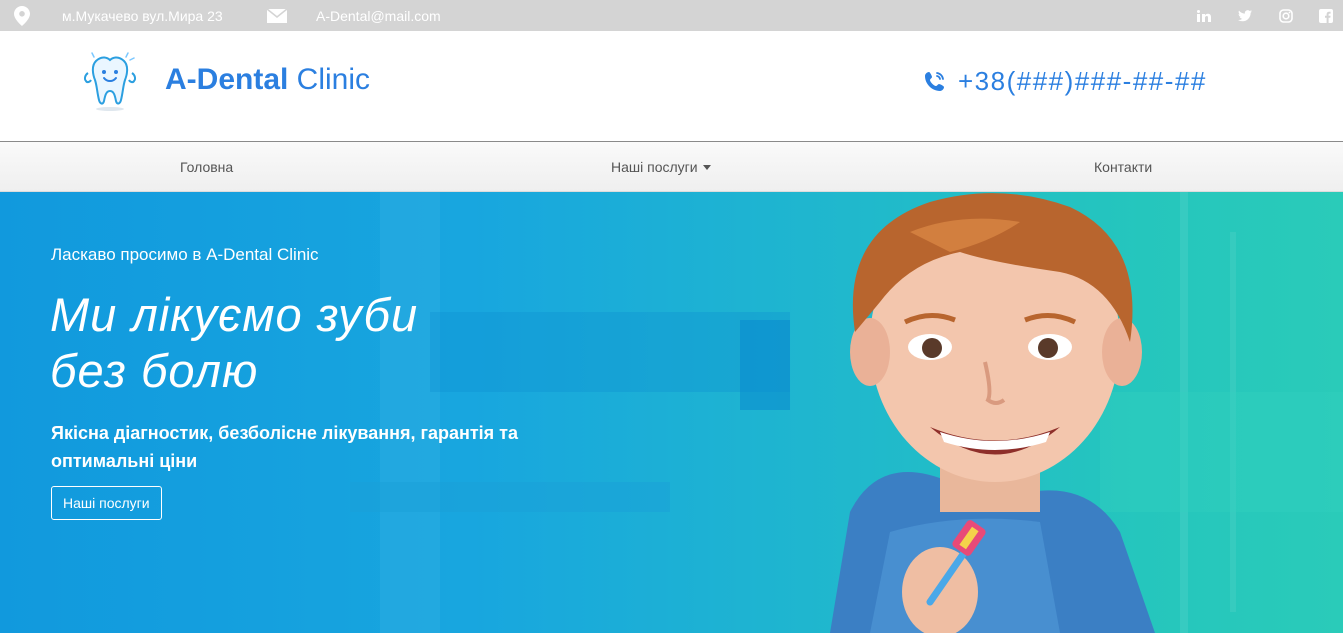  I want to click on services-button: Наші послуги, so click(106, 503).